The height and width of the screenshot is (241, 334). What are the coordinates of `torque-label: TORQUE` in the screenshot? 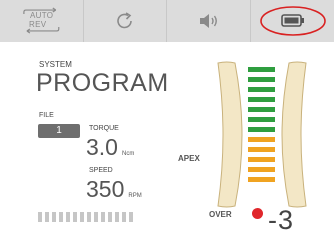 It's located at (104, 128).